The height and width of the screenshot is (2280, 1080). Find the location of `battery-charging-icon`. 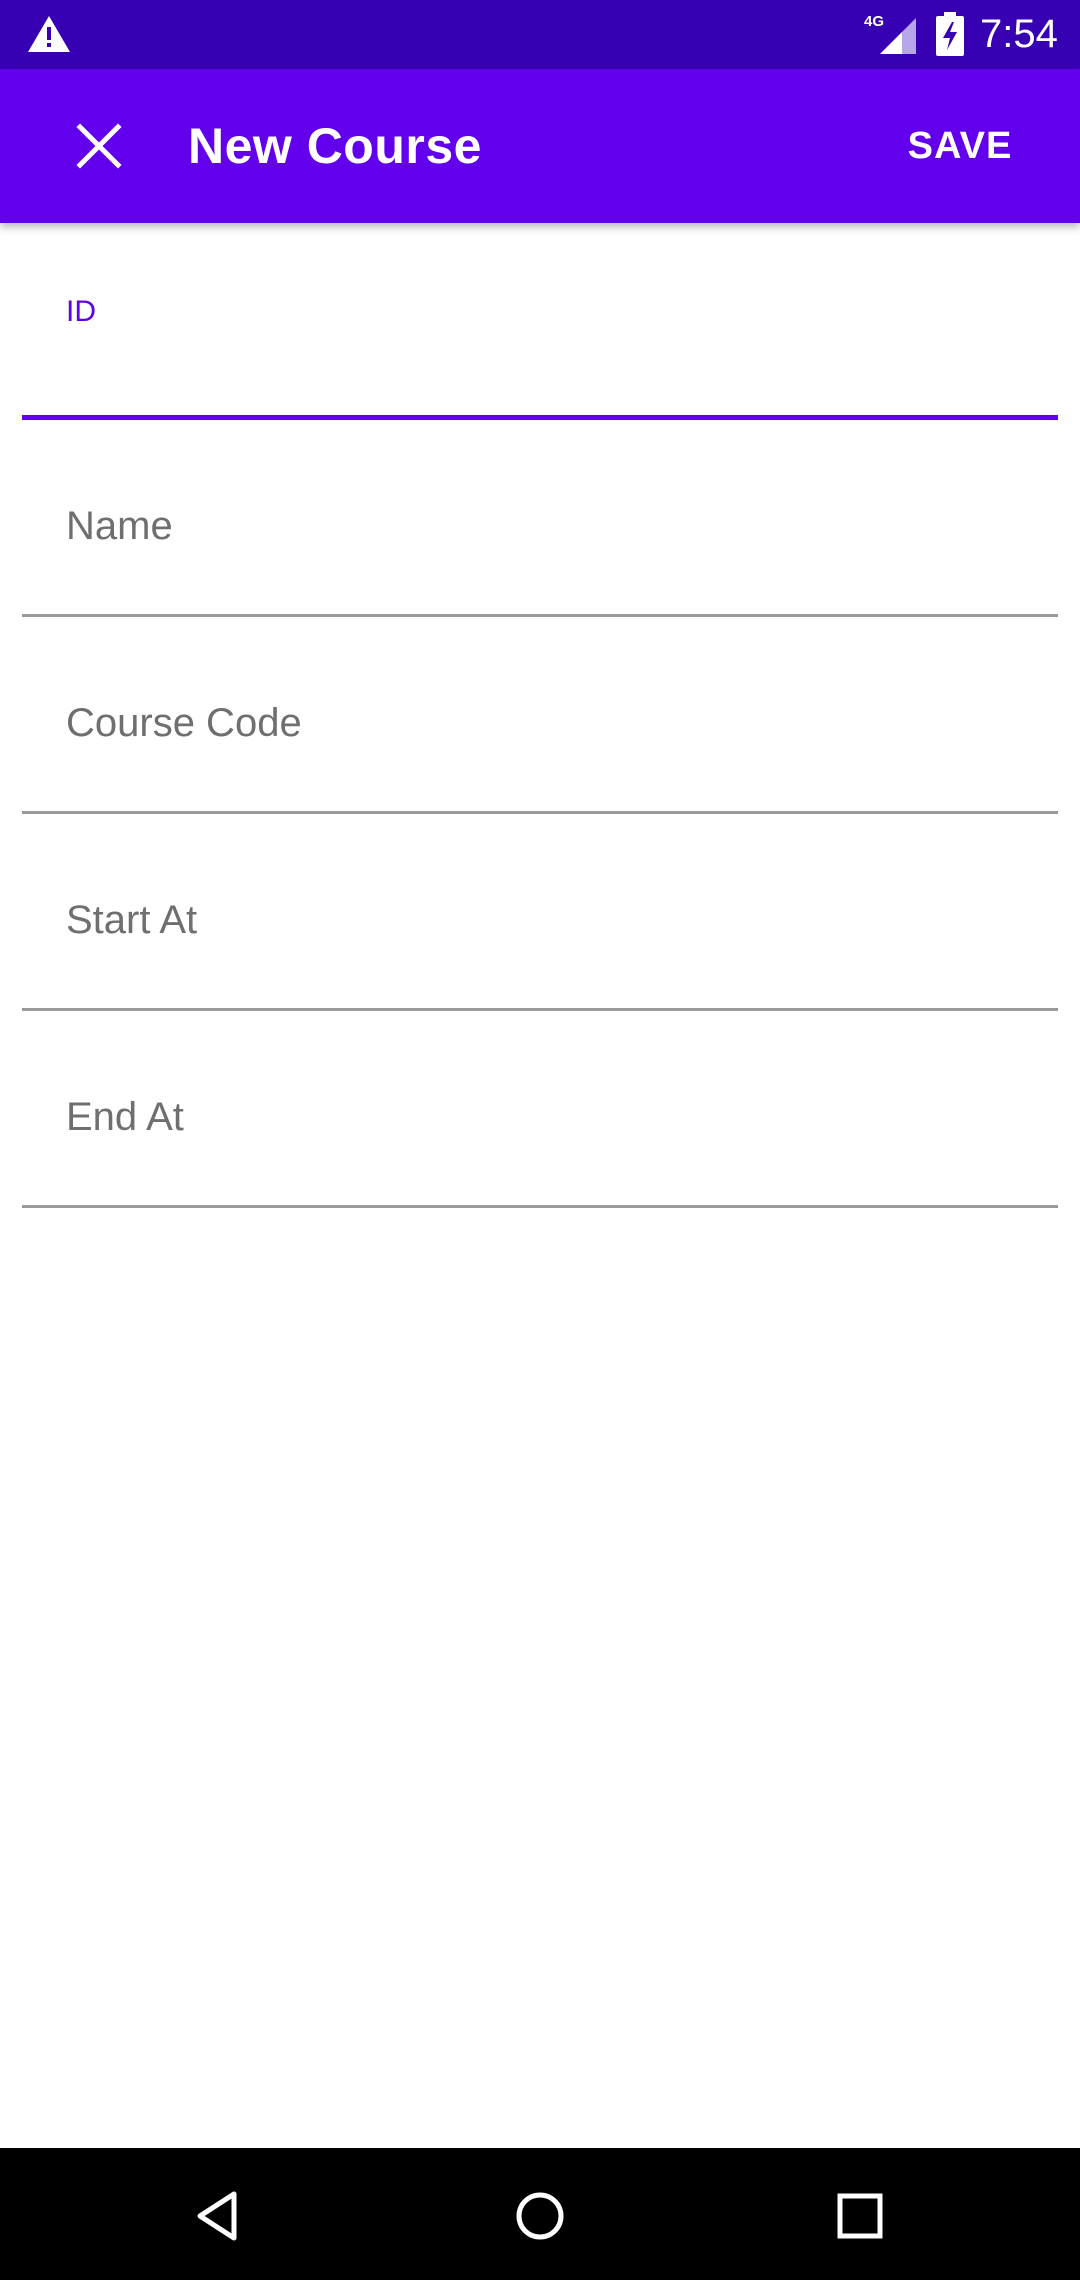

battery-charging-icon is located at coordinates (950, 34).